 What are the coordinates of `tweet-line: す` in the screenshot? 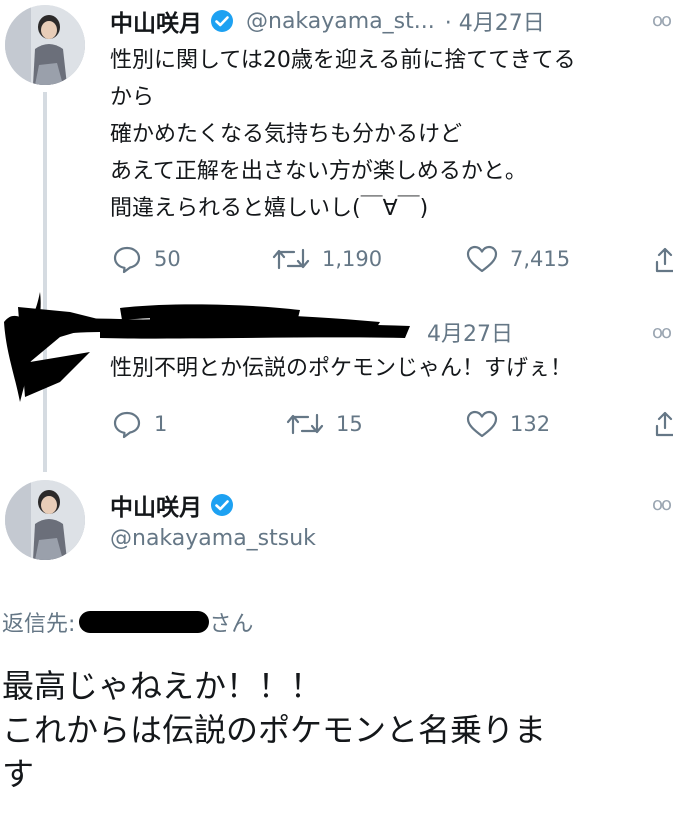 It's located at (18, 774).